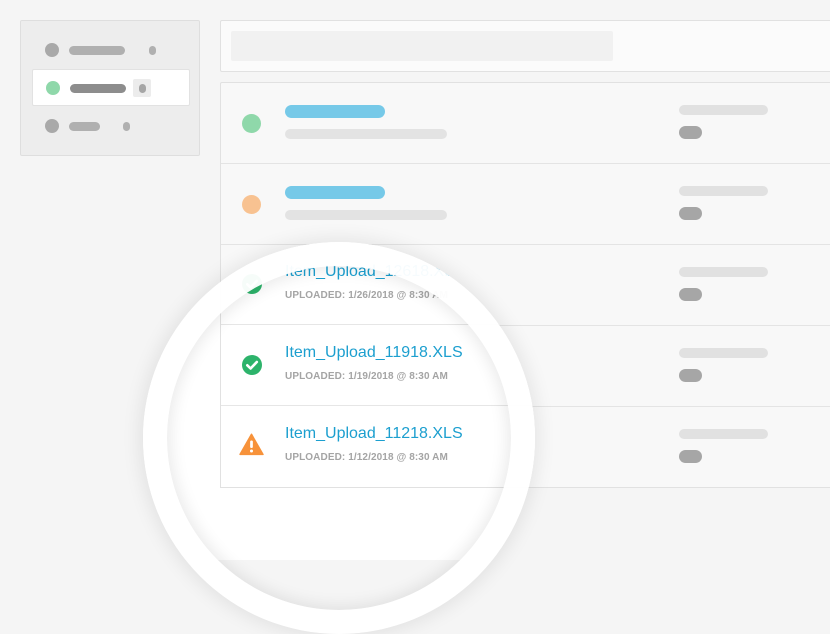  I want to click on sidebar, so click(110, 88).